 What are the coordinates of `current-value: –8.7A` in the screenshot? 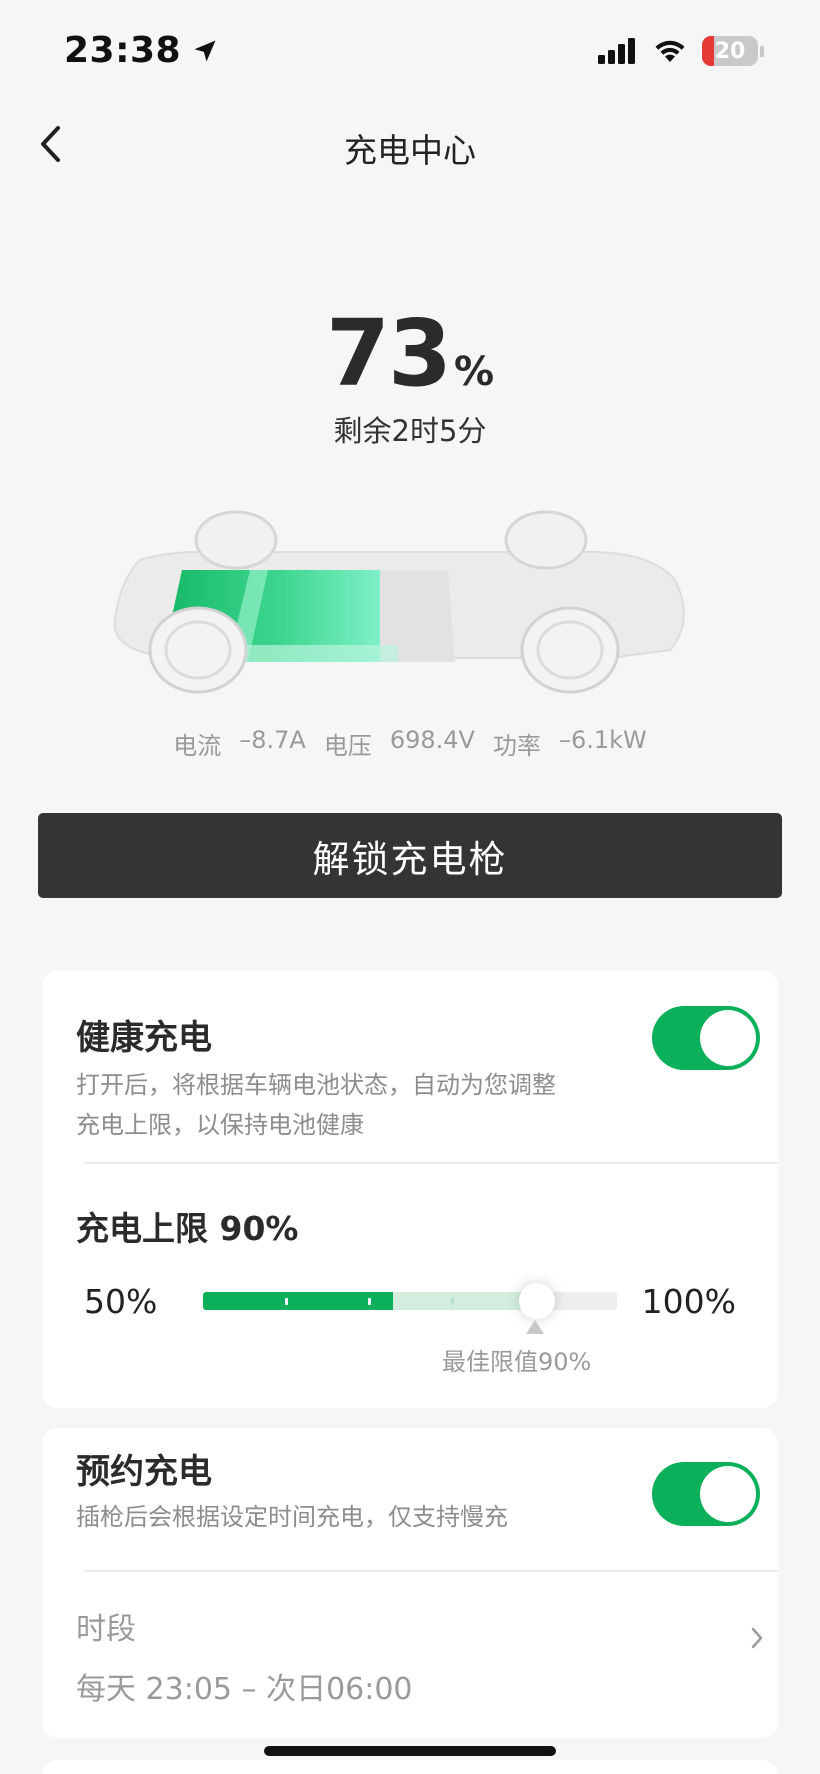 It's located at (272, 740).